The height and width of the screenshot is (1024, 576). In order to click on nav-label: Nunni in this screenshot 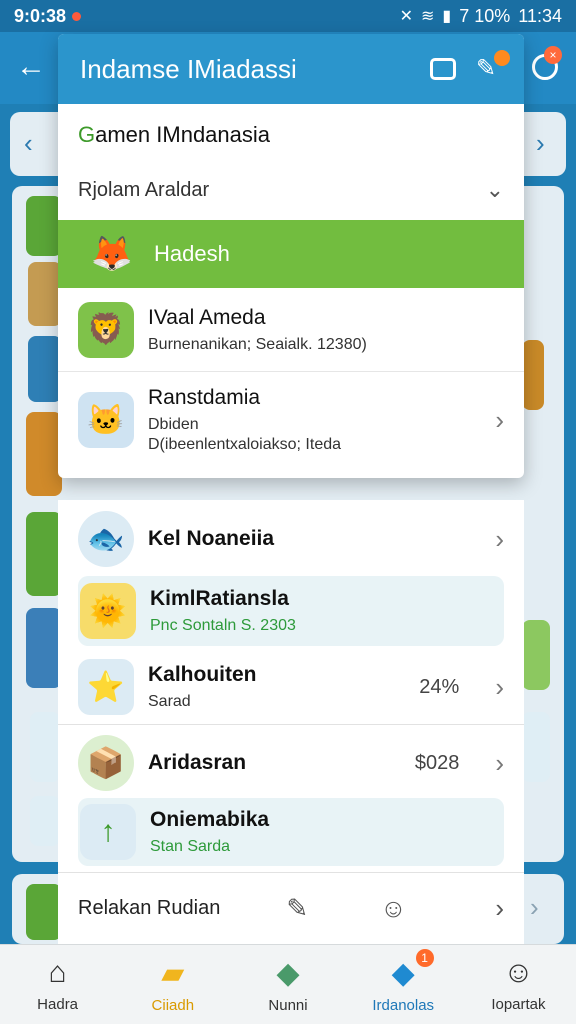, I will do `click(288, 1005)`.